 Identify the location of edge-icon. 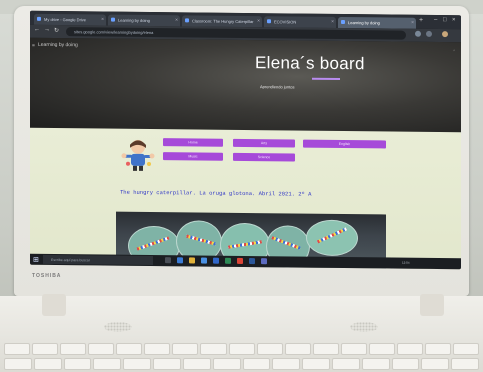
(180, 260).